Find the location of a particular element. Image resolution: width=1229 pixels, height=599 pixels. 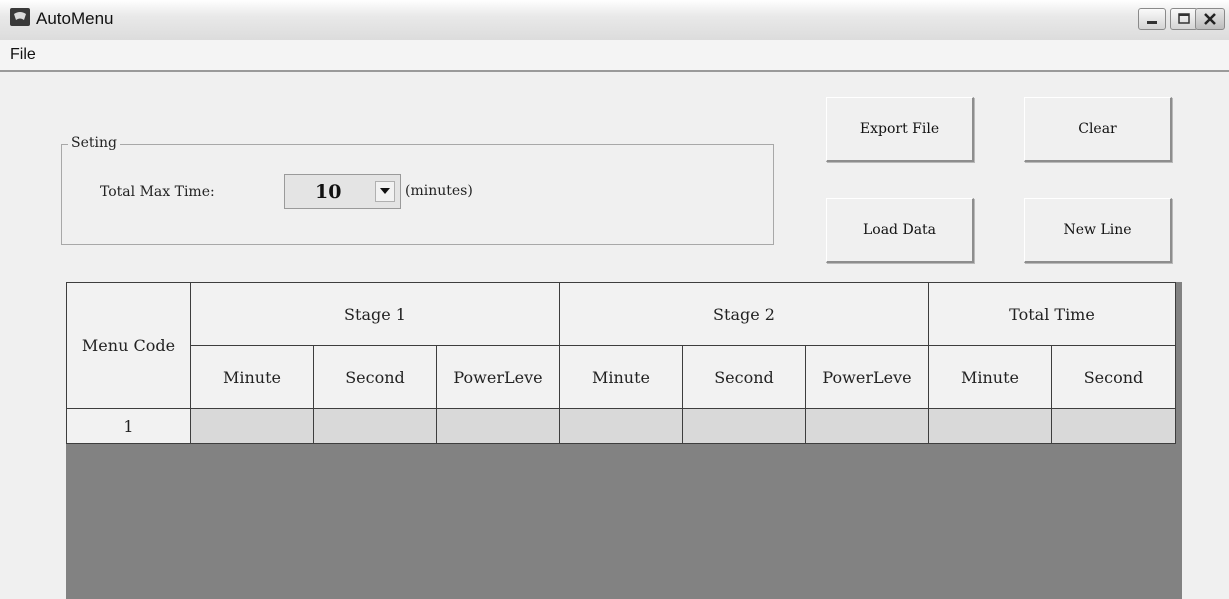

header-stage1-powerlevel: PowerLeve is located at coordinates (498, 377).